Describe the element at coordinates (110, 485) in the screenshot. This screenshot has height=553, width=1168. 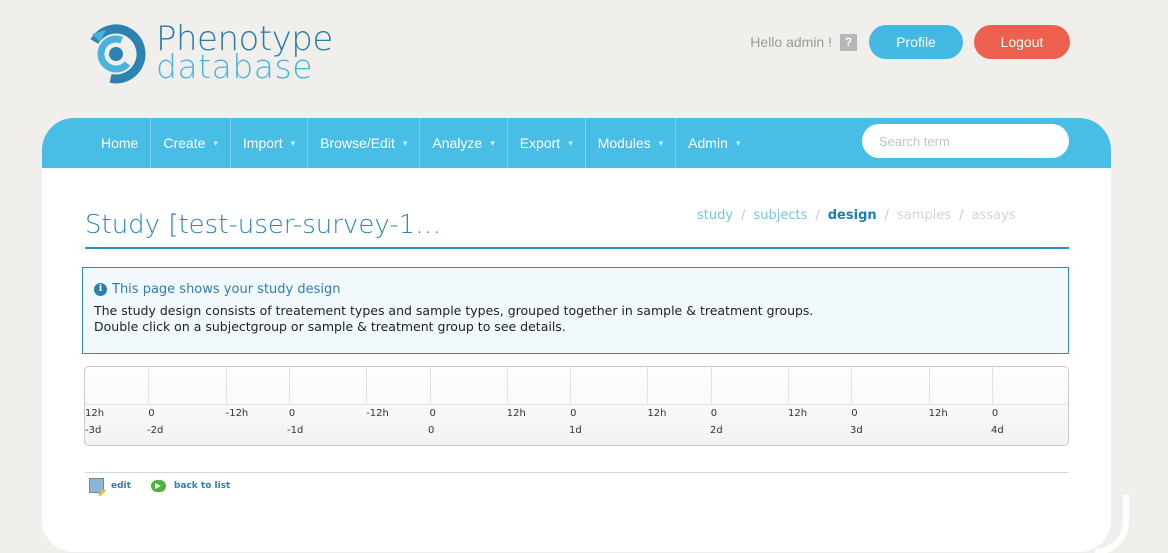
I see `edit-link: edit` at that location.